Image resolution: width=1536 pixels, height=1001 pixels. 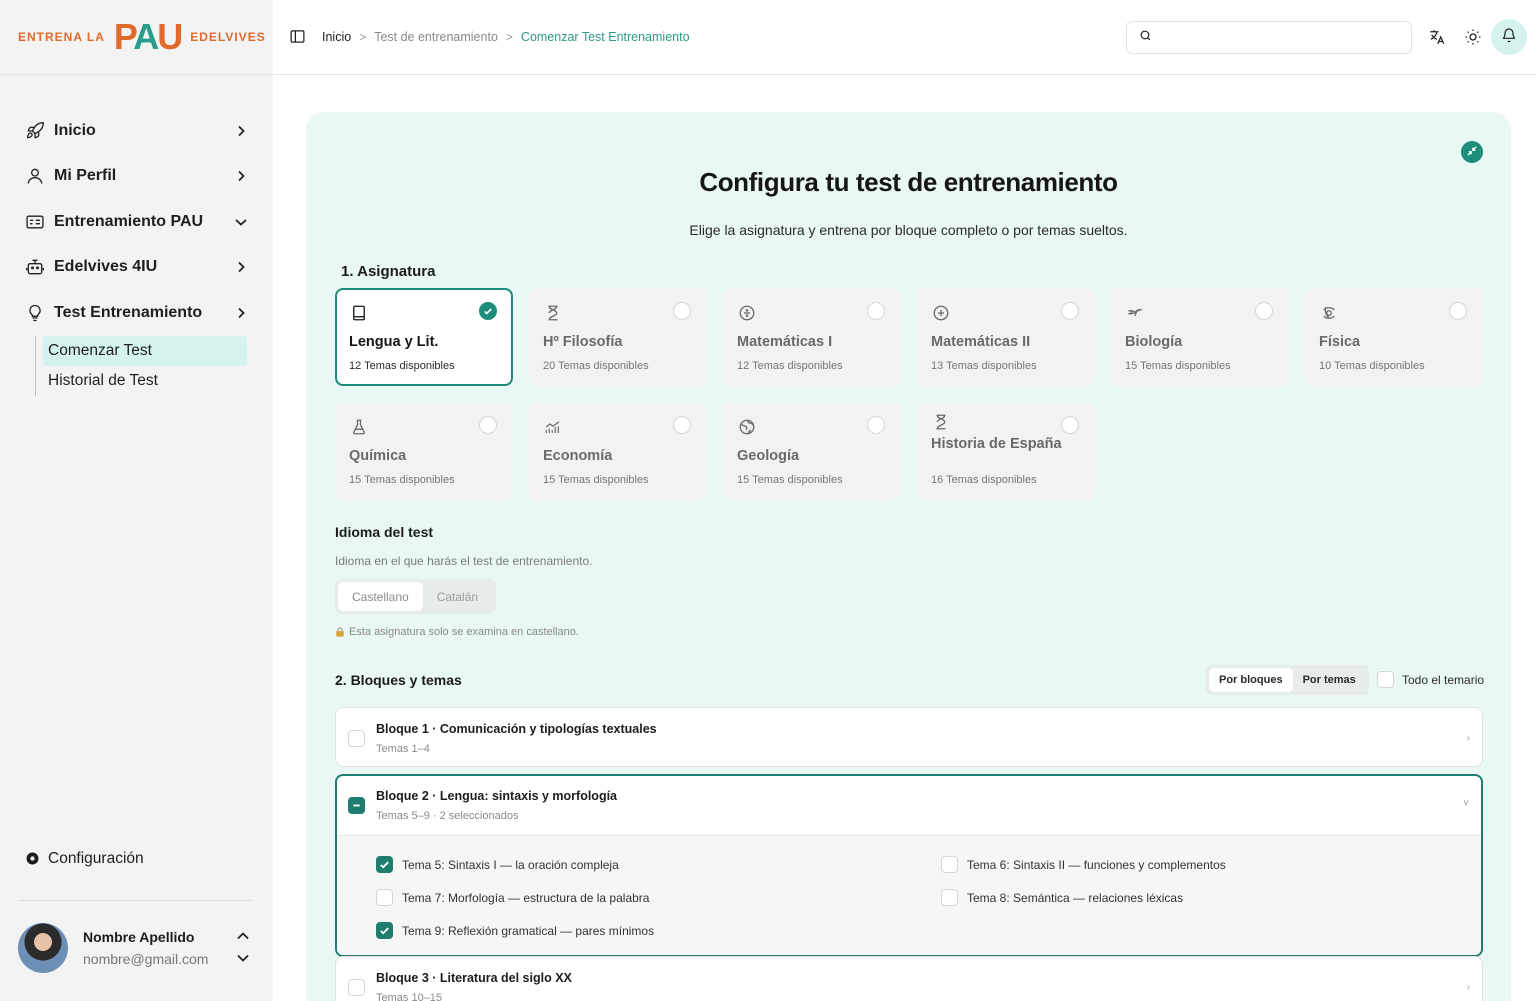 What do you see at coordinates (61, 37) in the screenshot?
I see `brand-left-text: ENTRENA LA` at bounding box center [61, 37].